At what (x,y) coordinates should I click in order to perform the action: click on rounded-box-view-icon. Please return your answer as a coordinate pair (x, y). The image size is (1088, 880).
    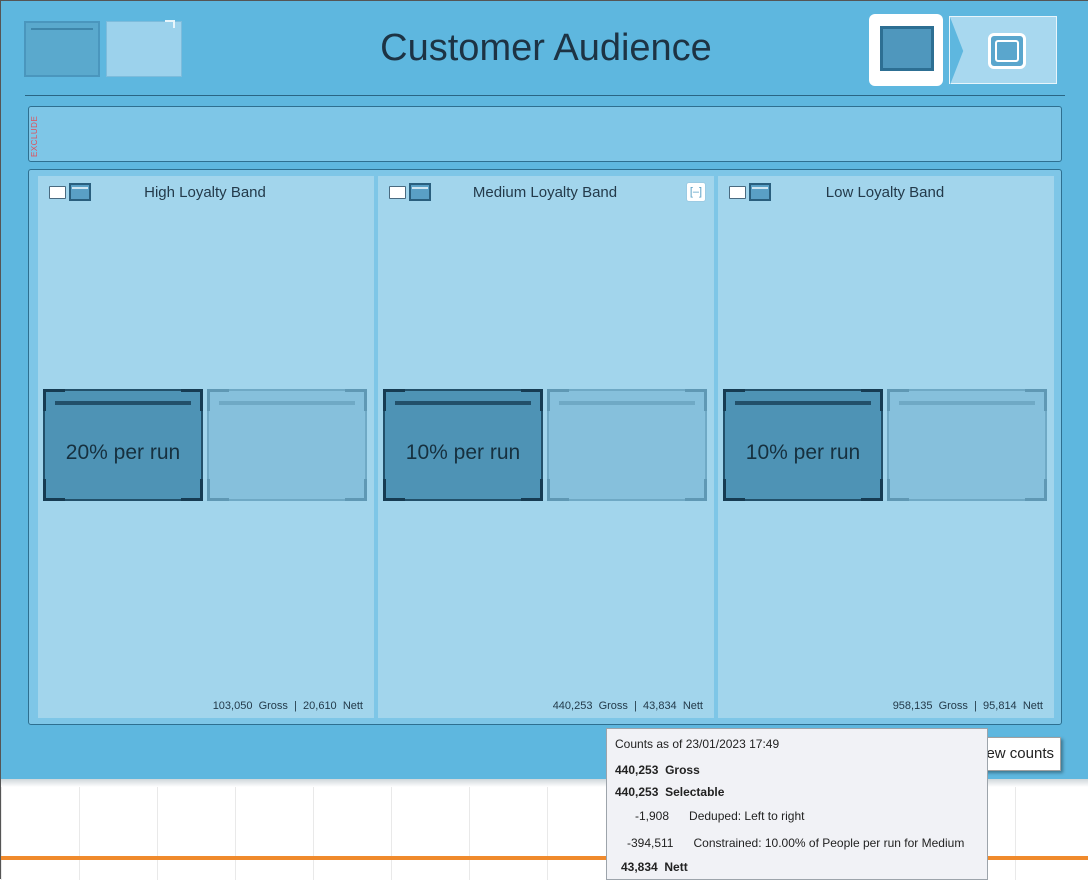
    Looking at the image, I should click on (1003, 50).